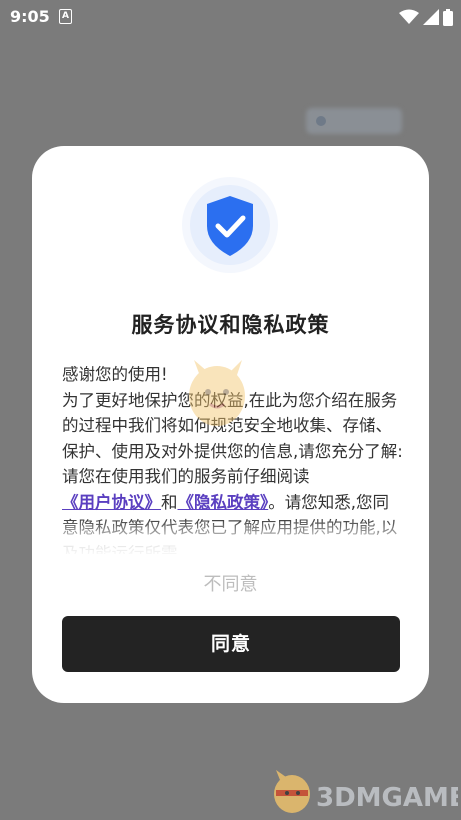 This screenshot has height=820, width=461. I want to click on battery-icon, so click(448, 17).